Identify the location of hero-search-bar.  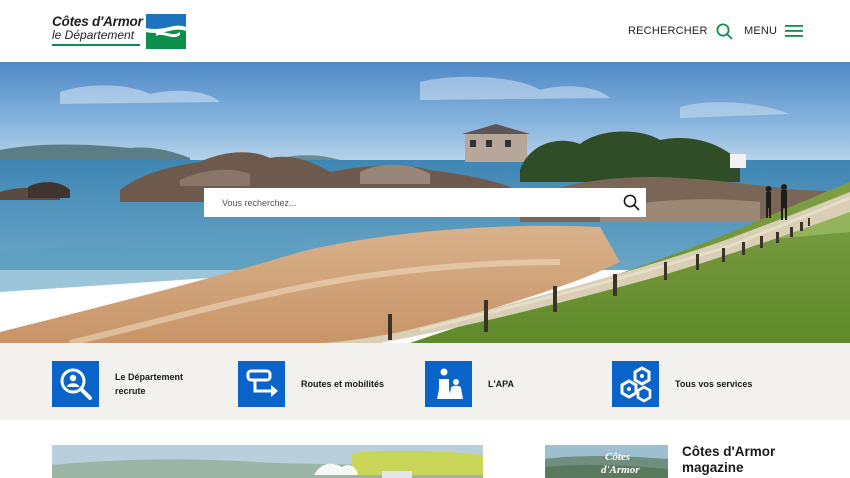
(425, 202).